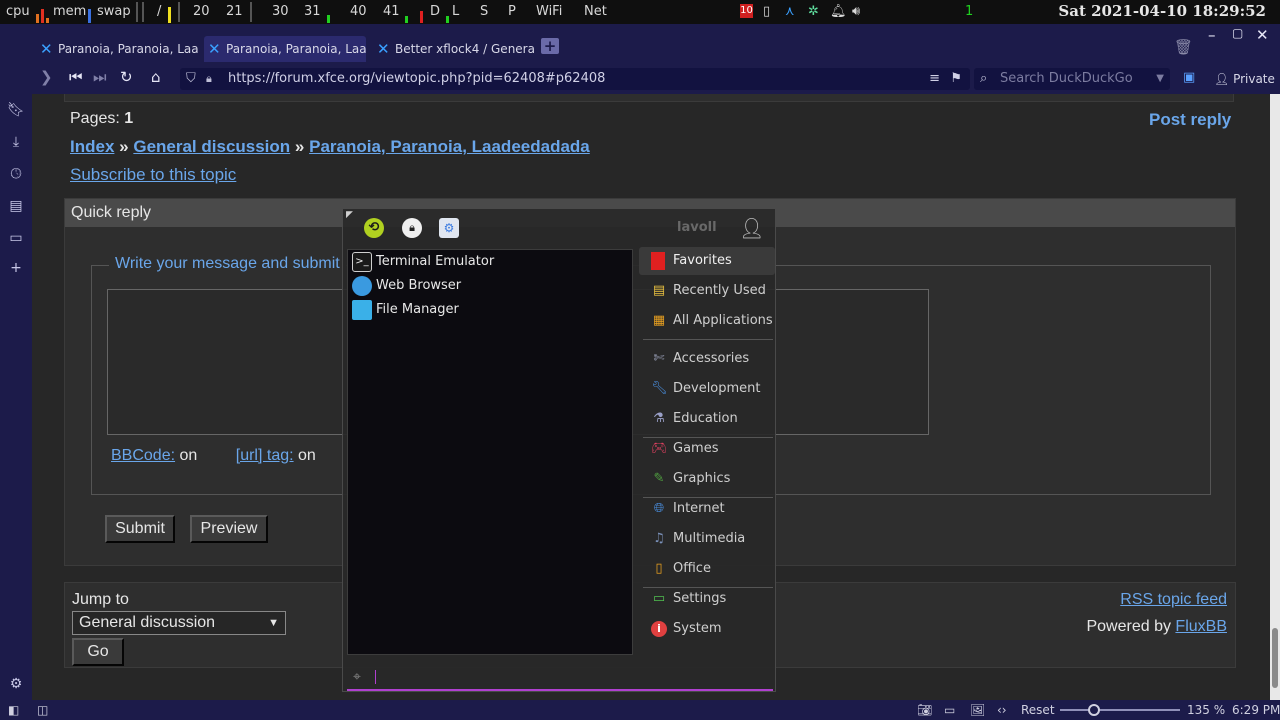  Describe the element at coordinates (229, 529) in the screenshot. I see `preview-button: Preview` at that location.